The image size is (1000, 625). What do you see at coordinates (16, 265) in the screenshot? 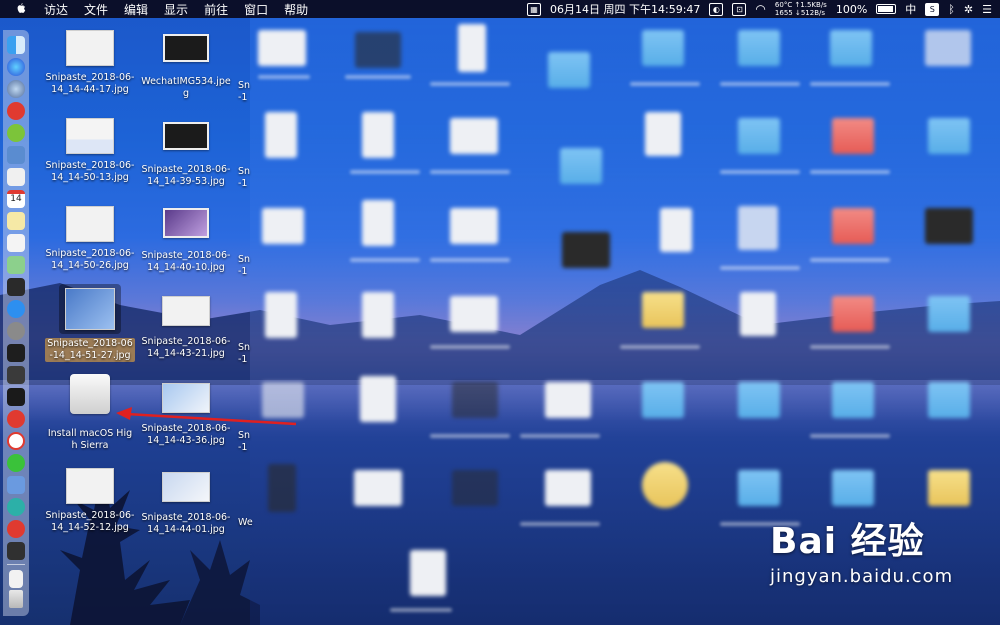
I see `maps-icon` at bounding box center [16, 265].